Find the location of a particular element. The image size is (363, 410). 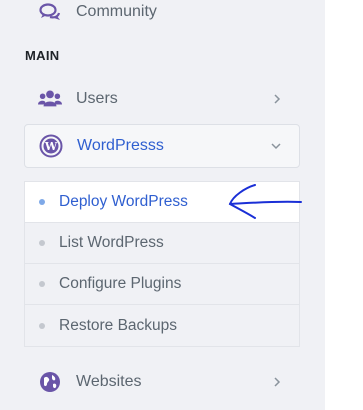

sidebar-item-wordpress: W WordPresss is located at coordinates (162, 146).